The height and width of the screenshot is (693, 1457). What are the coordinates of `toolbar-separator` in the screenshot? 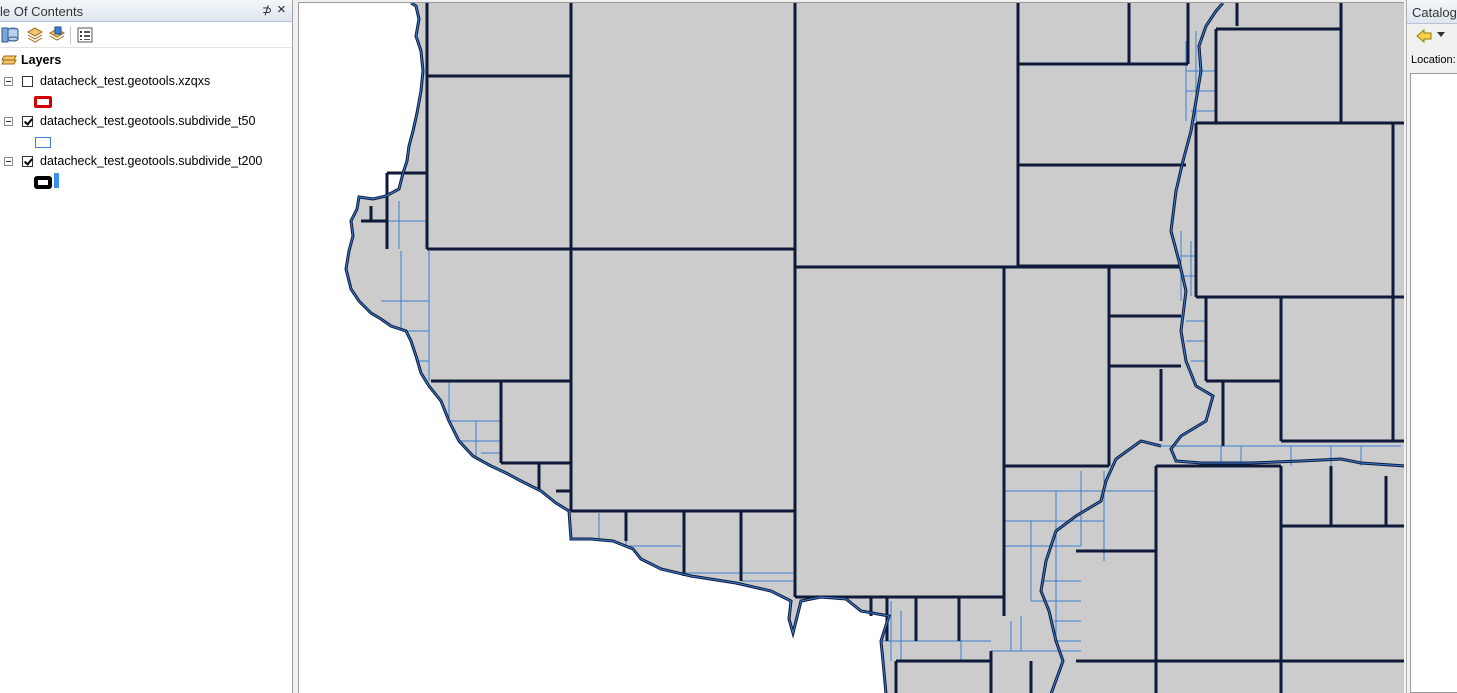 It's located at (70, 35).